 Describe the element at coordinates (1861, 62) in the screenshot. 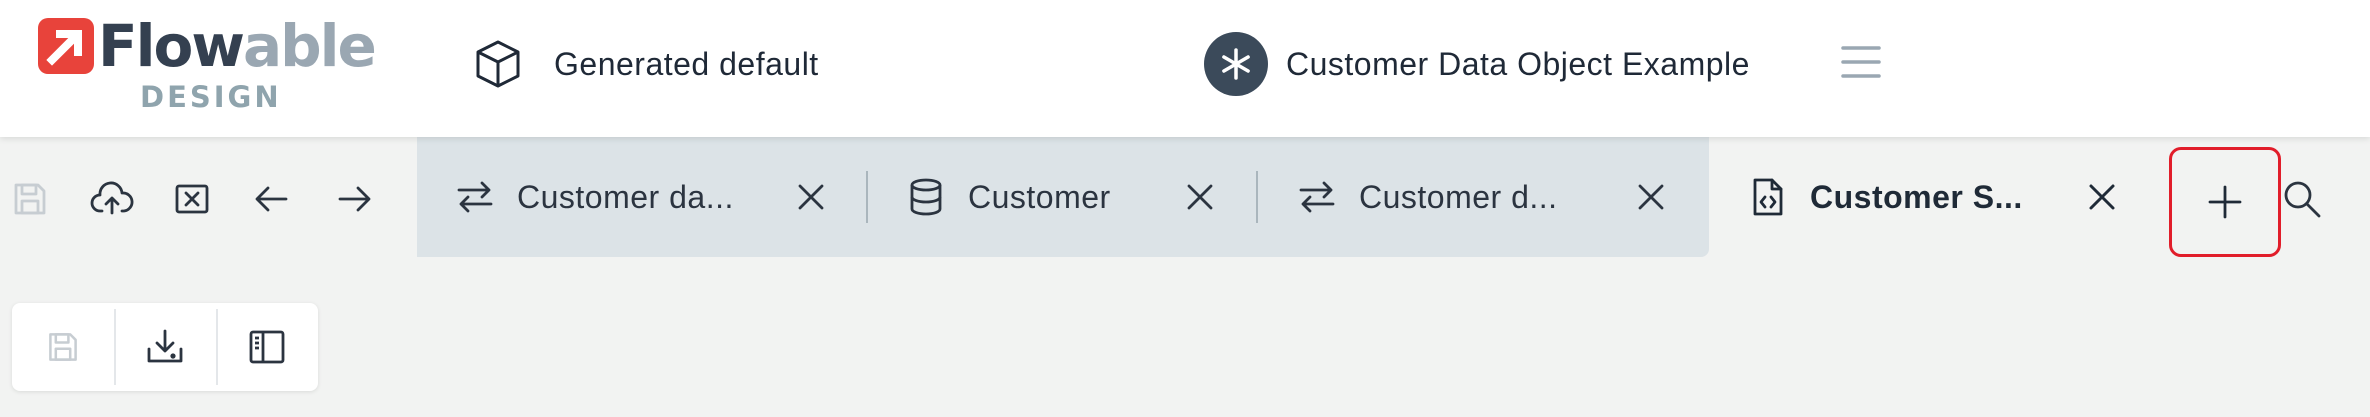

I see `hamburger-menu-icon` at that location.